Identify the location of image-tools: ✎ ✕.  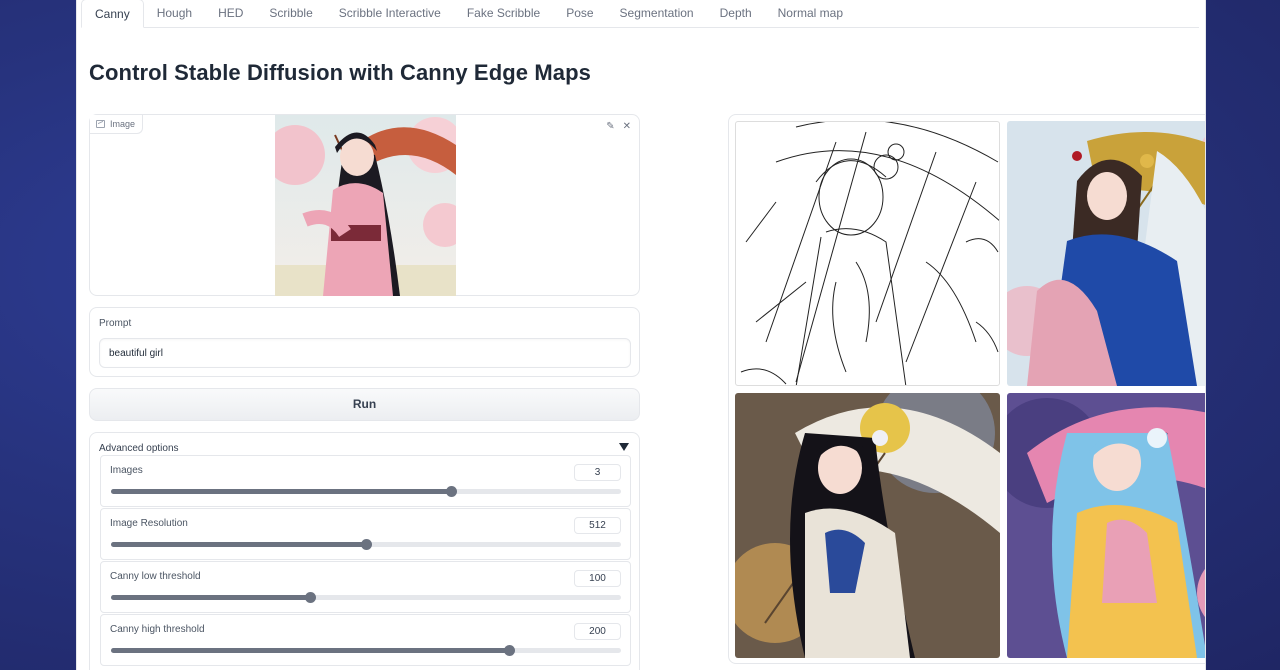
(618, 126).